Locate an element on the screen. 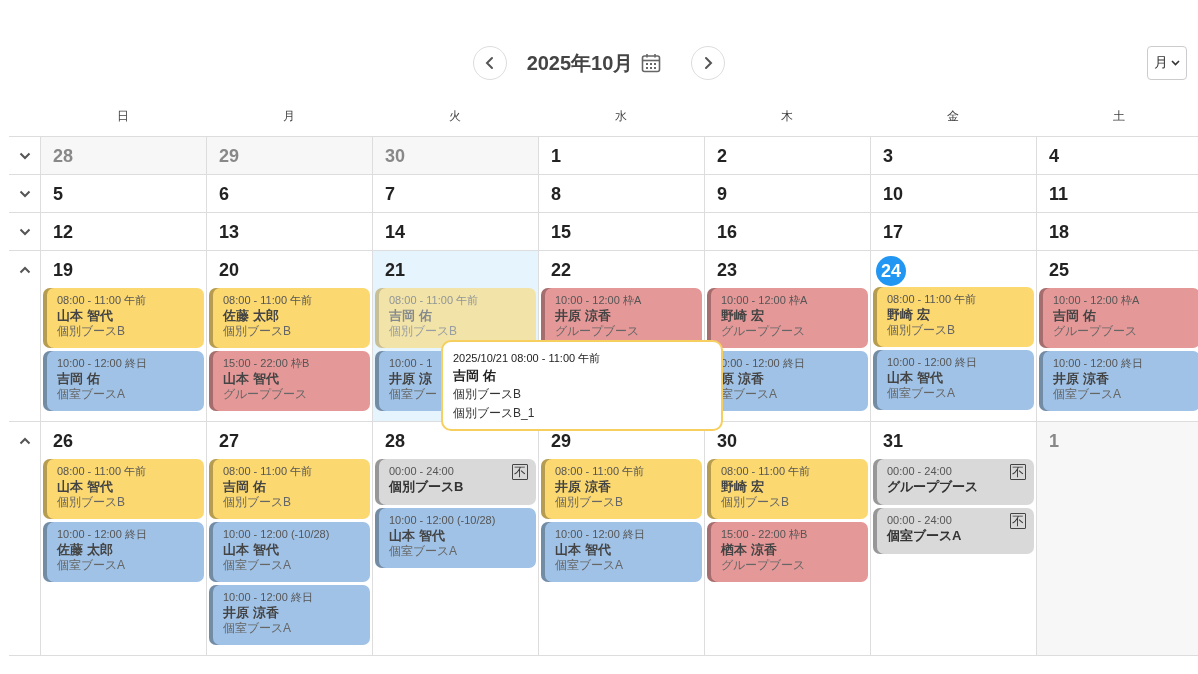  day-number: 13 is located at coordinates (229, 232).